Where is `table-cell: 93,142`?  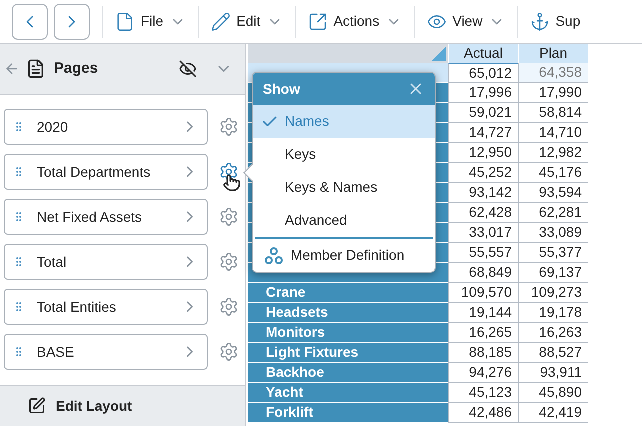
table-cell: 93,142 is located at coordinates (483, 193).